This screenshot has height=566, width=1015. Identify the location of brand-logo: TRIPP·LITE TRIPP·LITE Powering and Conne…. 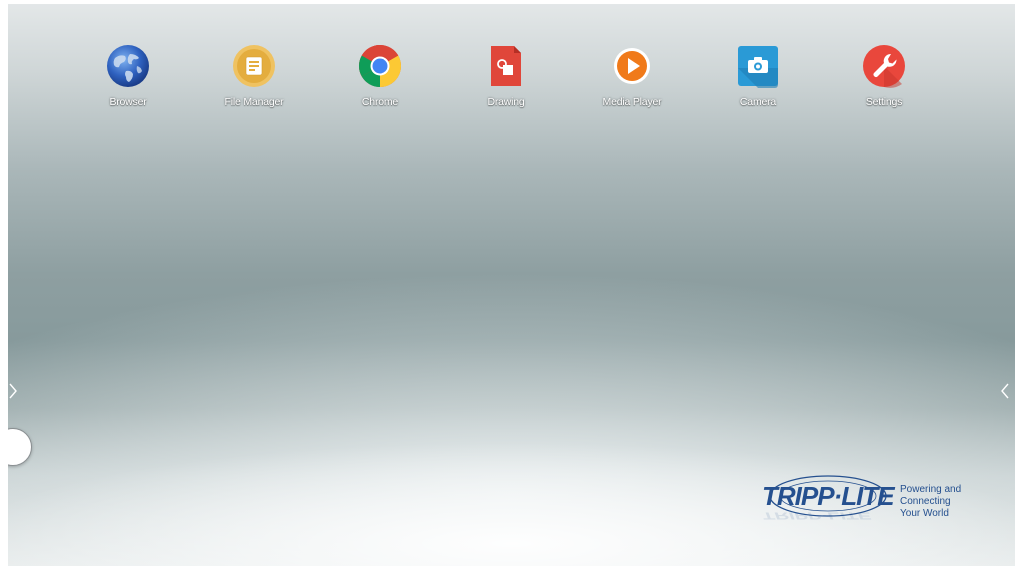
(871, 510).